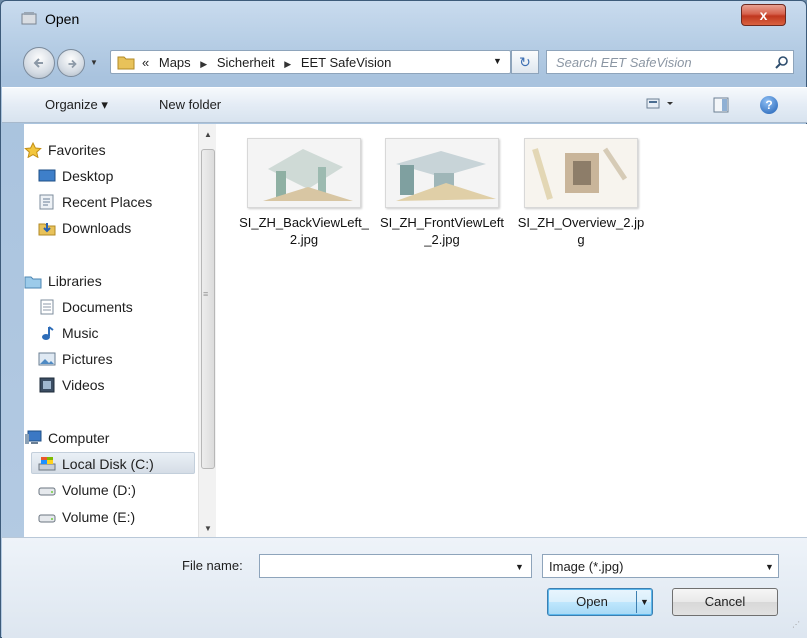 This screenshot has width=807, height=638. I want to click on file-name-dropdown-icon: ▼, so click(519, 567).